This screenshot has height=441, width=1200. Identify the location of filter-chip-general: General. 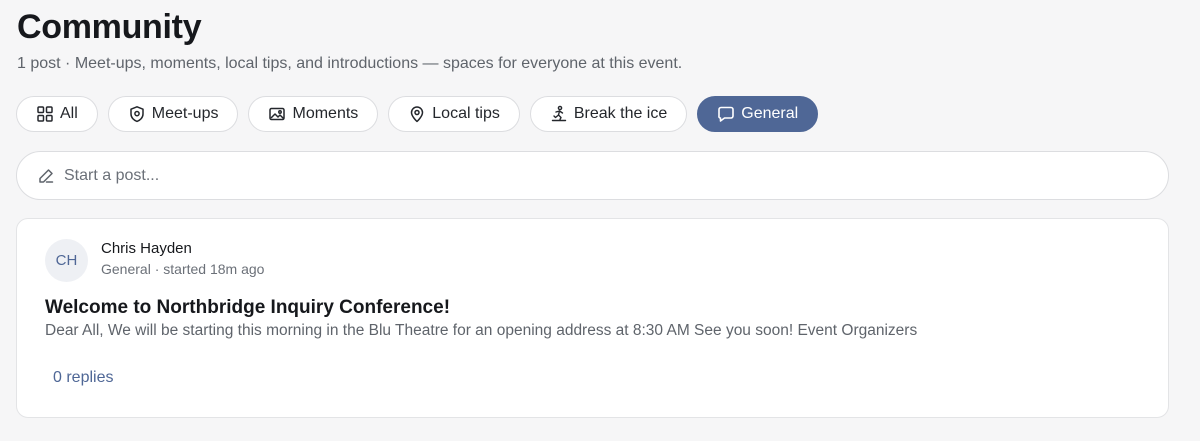
(758, 114).